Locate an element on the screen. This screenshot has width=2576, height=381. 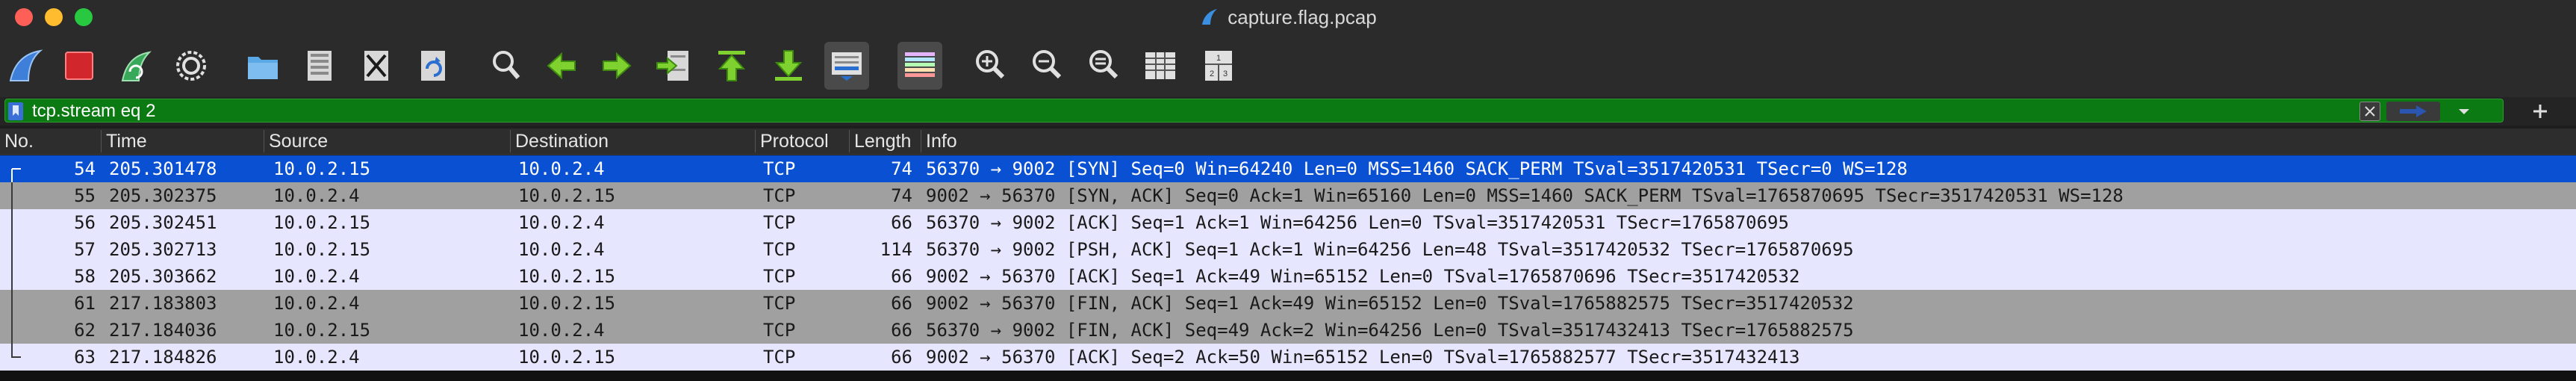
chevron-down-icon is located at coordinates (2464, 111).